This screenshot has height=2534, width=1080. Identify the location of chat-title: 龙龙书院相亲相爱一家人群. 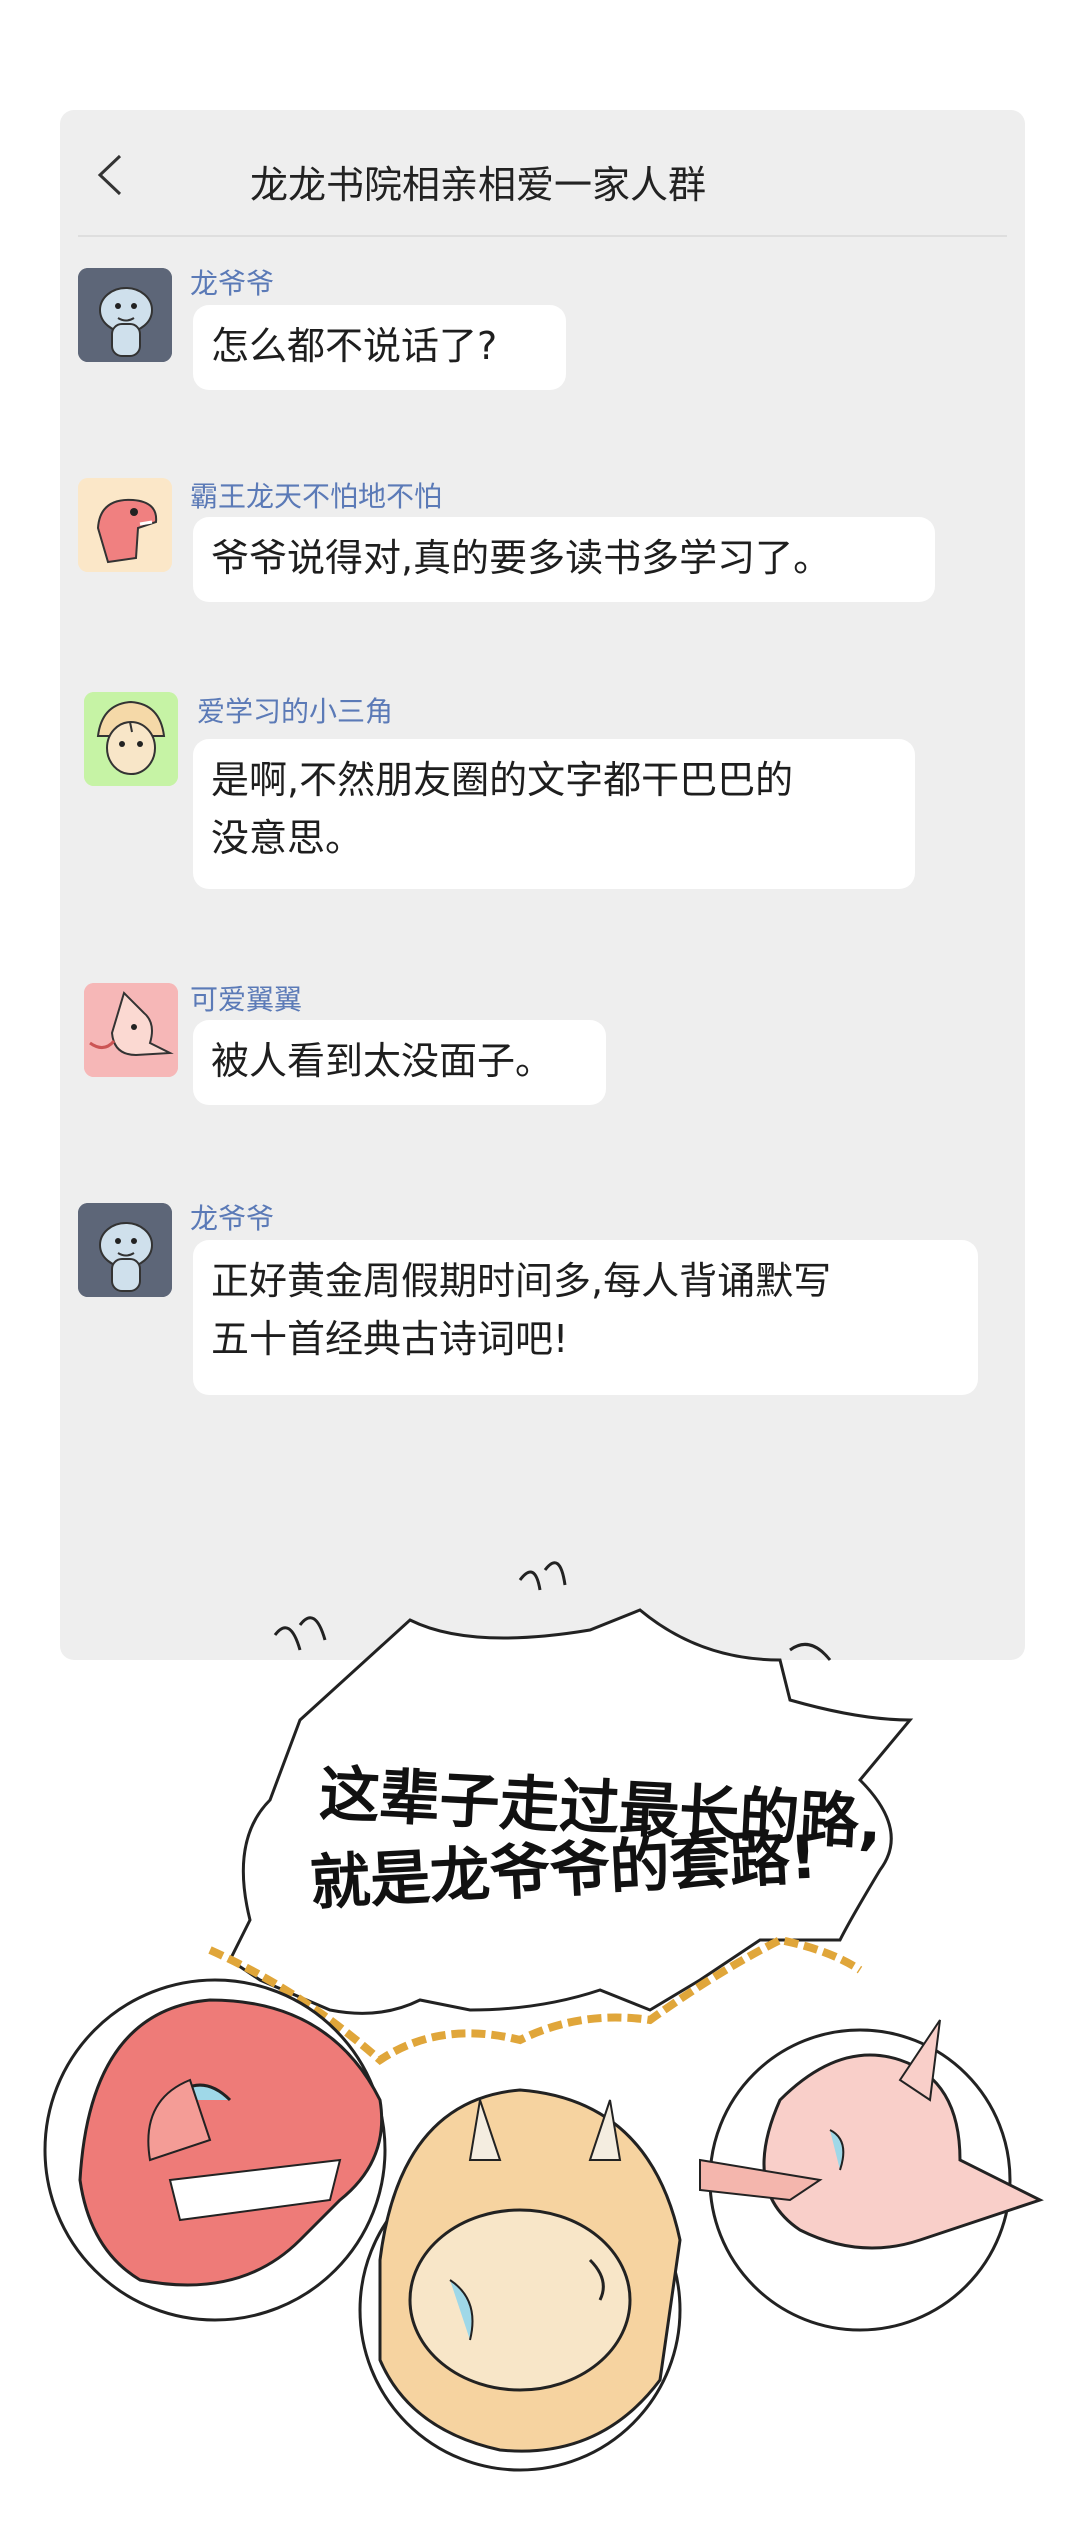
(478, 185).